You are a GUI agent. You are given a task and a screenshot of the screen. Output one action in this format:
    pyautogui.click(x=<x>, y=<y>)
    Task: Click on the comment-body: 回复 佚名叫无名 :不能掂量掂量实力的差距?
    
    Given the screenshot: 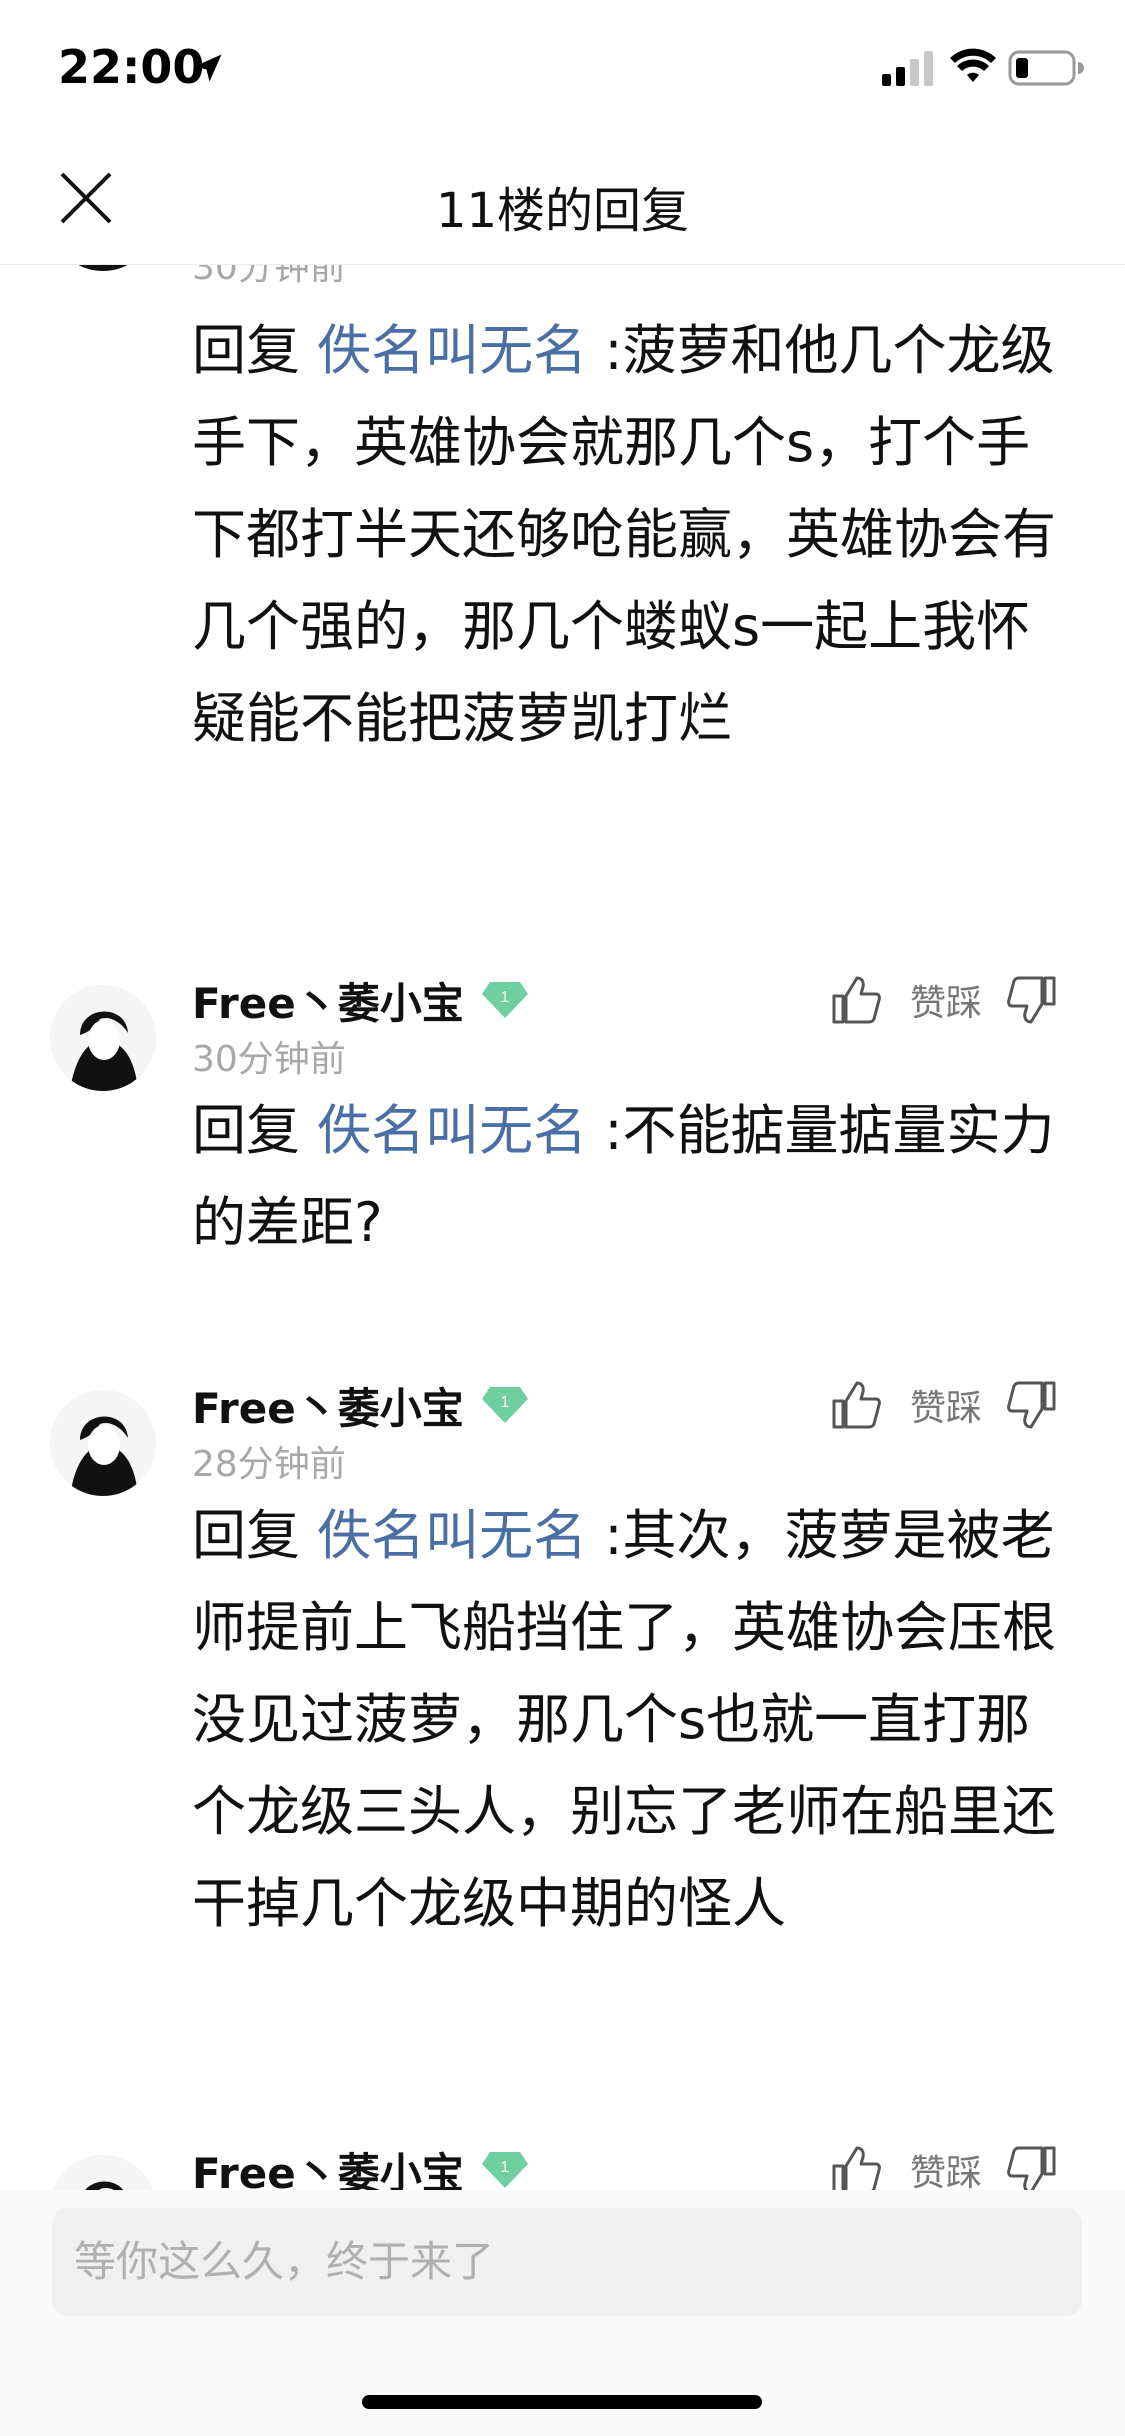 What is the action you would take?
    pyautogui.click(x=632, y=1177)
    